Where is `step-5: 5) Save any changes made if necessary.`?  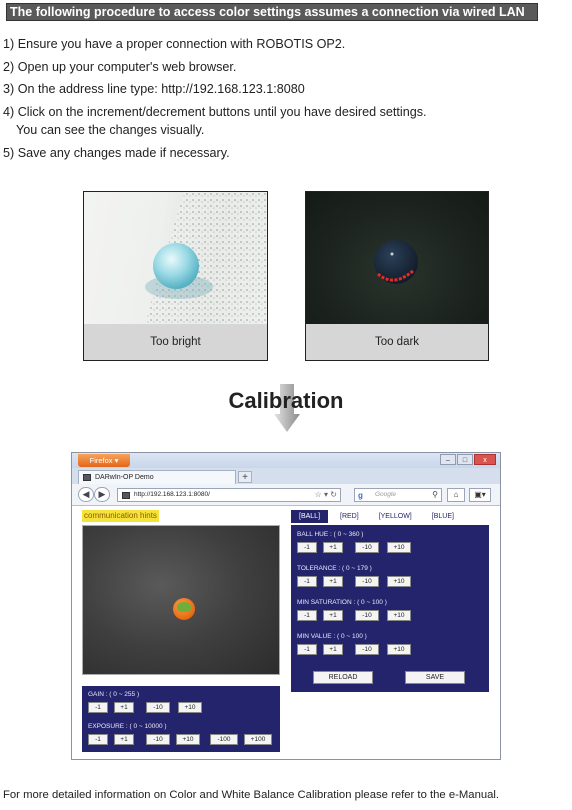 step-5: 5) Save any changes made if necessary. is located at coordinates (116, 152).